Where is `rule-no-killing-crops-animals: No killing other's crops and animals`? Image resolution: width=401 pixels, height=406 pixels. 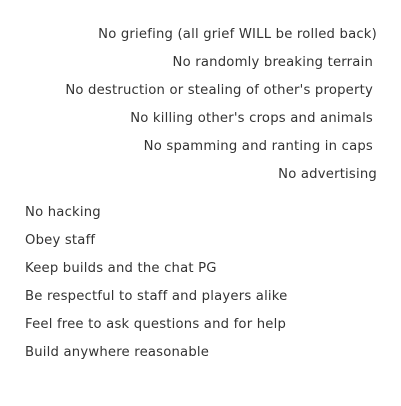
rule-no-killing-crops-animals: No killing other's crops and animals is located at coordinates (251, 118).